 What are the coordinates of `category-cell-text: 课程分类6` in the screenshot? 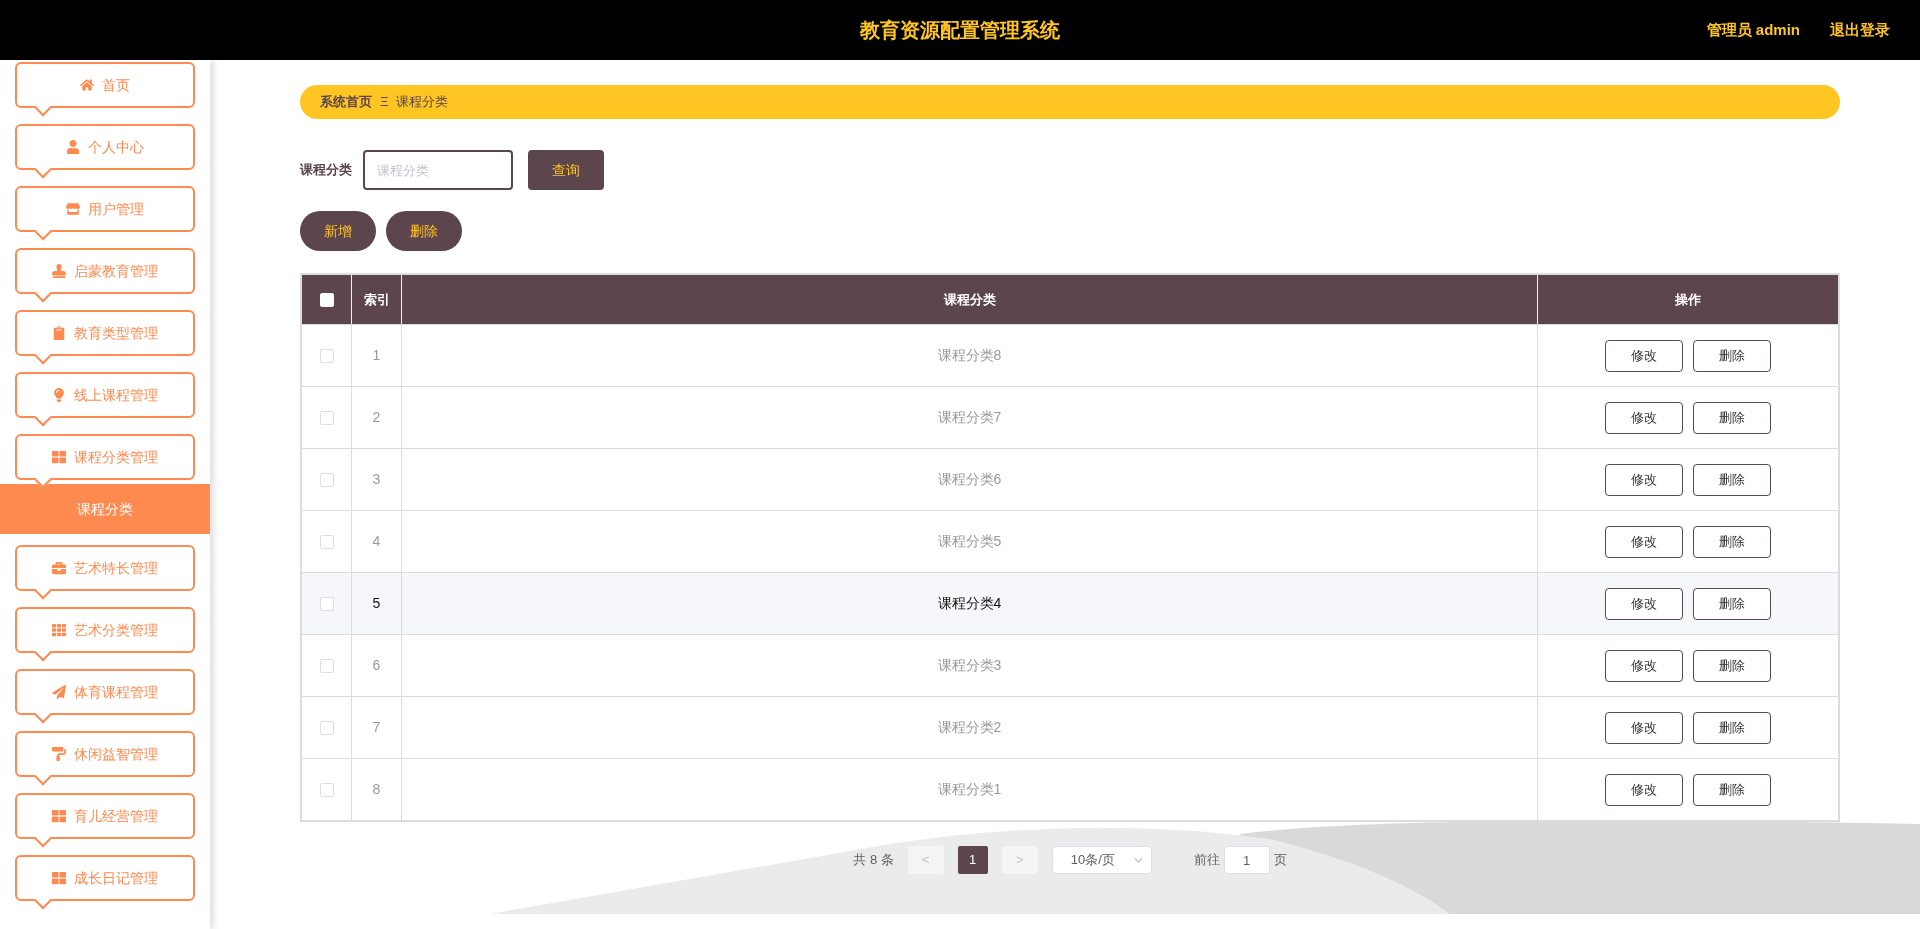 It's located at (969, 479).